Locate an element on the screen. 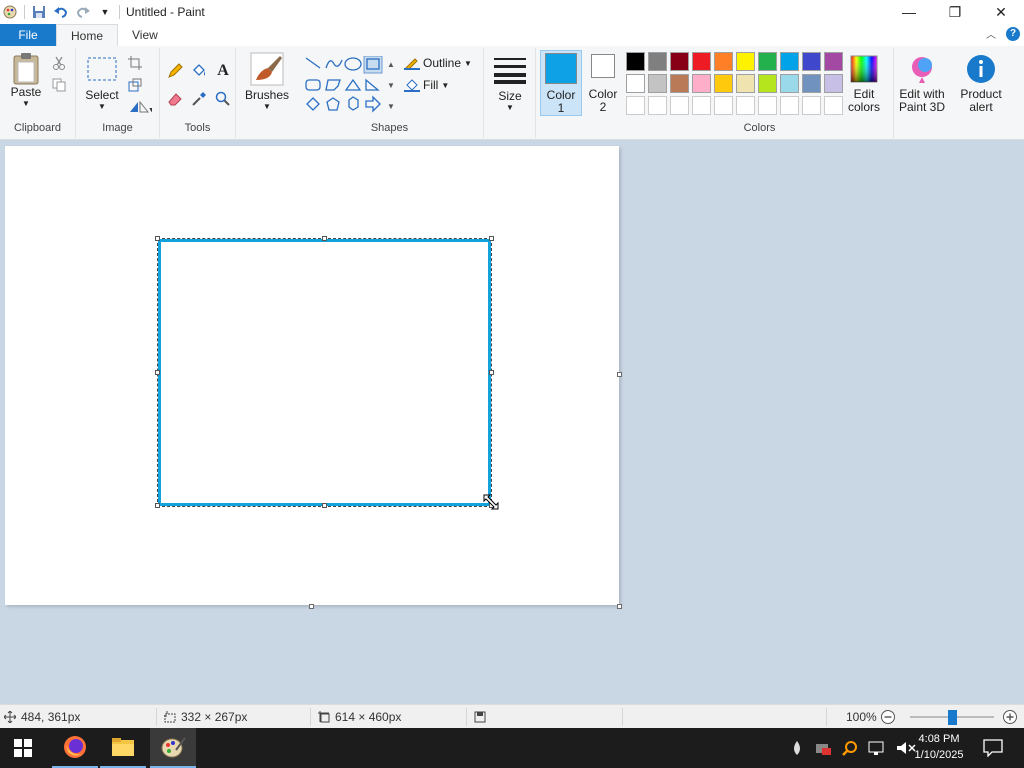 This screenshot has width=1024, height=768. restore-button: ❐ is located at coordinates (955, 12).